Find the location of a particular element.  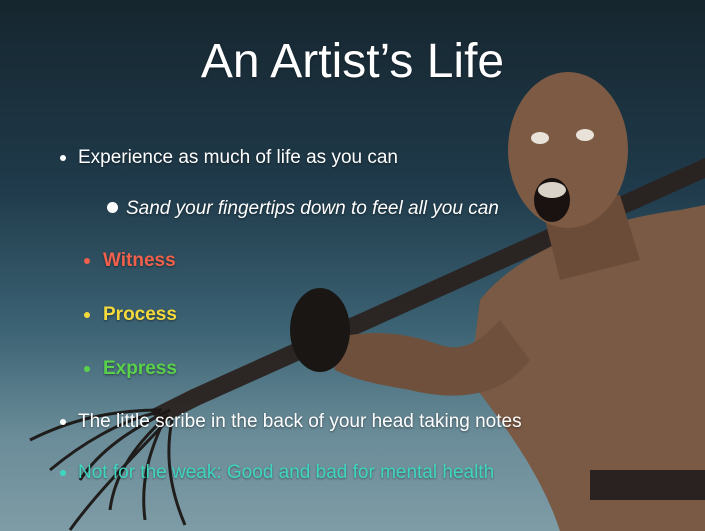

bullet-express: Express is located at coordinates (140, 368).